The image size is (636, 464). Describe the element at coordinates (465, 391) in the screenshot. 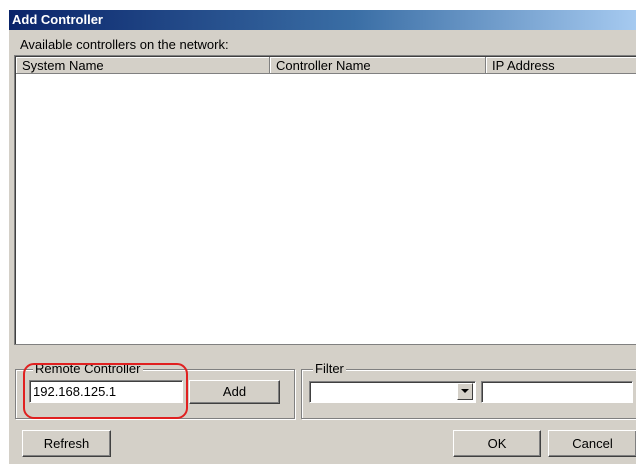

I see `chevron-down-icon` at that location.